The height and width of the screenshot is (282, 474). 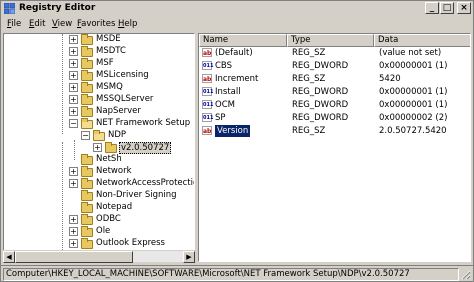 I want to click on value-name: CBS, so click(x=223, y=66).